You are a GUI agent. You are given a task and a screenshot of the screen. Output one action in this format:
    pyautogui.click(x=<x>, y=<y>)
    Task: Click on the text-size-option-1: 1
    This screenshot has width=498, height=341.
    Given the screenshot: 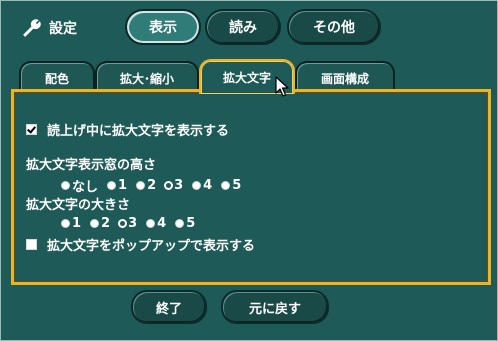 What is the action you would take?
    pyautogui.click(x=71, y=223)
    